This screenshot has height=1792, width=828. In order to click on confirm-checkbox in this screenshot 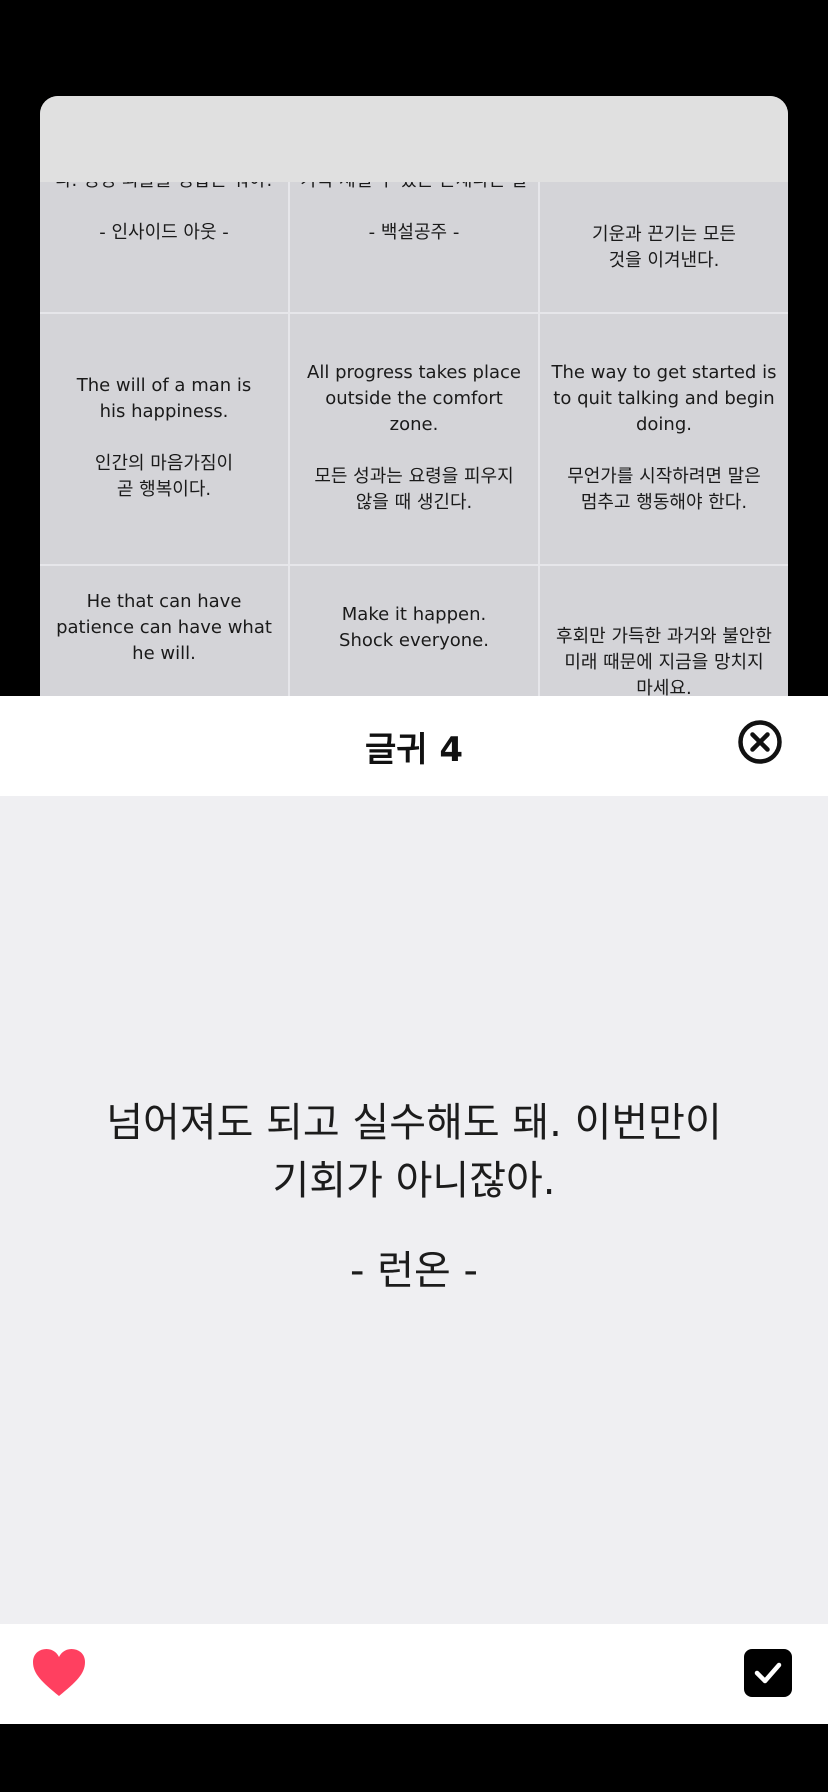, I will do `click(768, 1673)`.